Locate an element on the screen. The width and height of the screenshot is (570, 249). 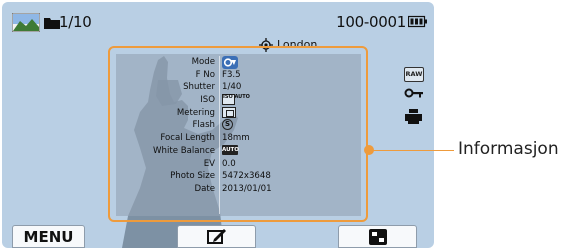
view-mode-button is located at coordinates (377, 236).